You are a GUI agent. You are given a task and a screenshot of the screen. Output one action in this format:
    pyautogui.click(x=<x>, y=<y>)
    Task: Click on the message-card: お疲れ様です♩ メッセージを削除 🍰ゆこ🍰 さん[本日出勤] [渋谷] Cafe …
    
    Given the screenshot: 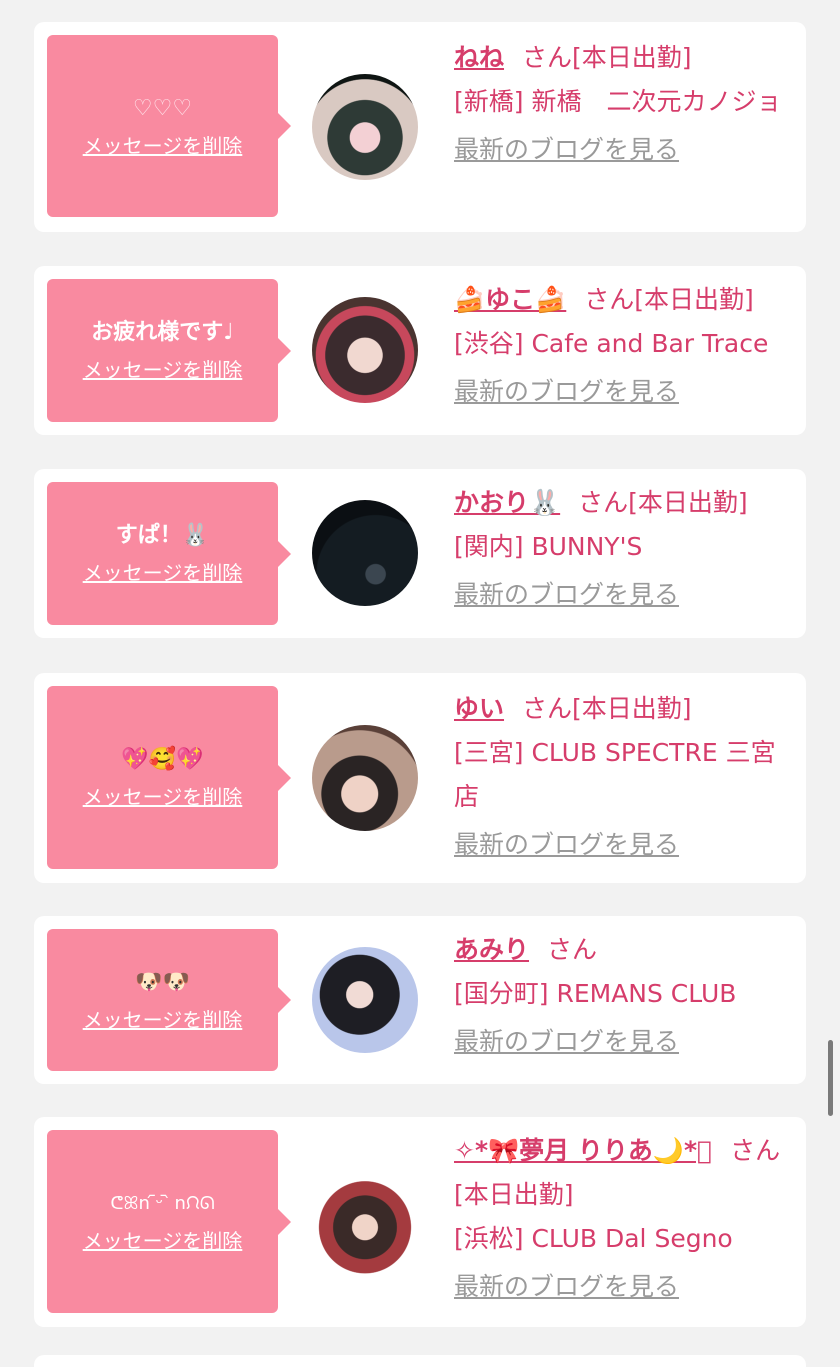 What is the action you would take?
    pyautogui.click(x=420, y=350)
    